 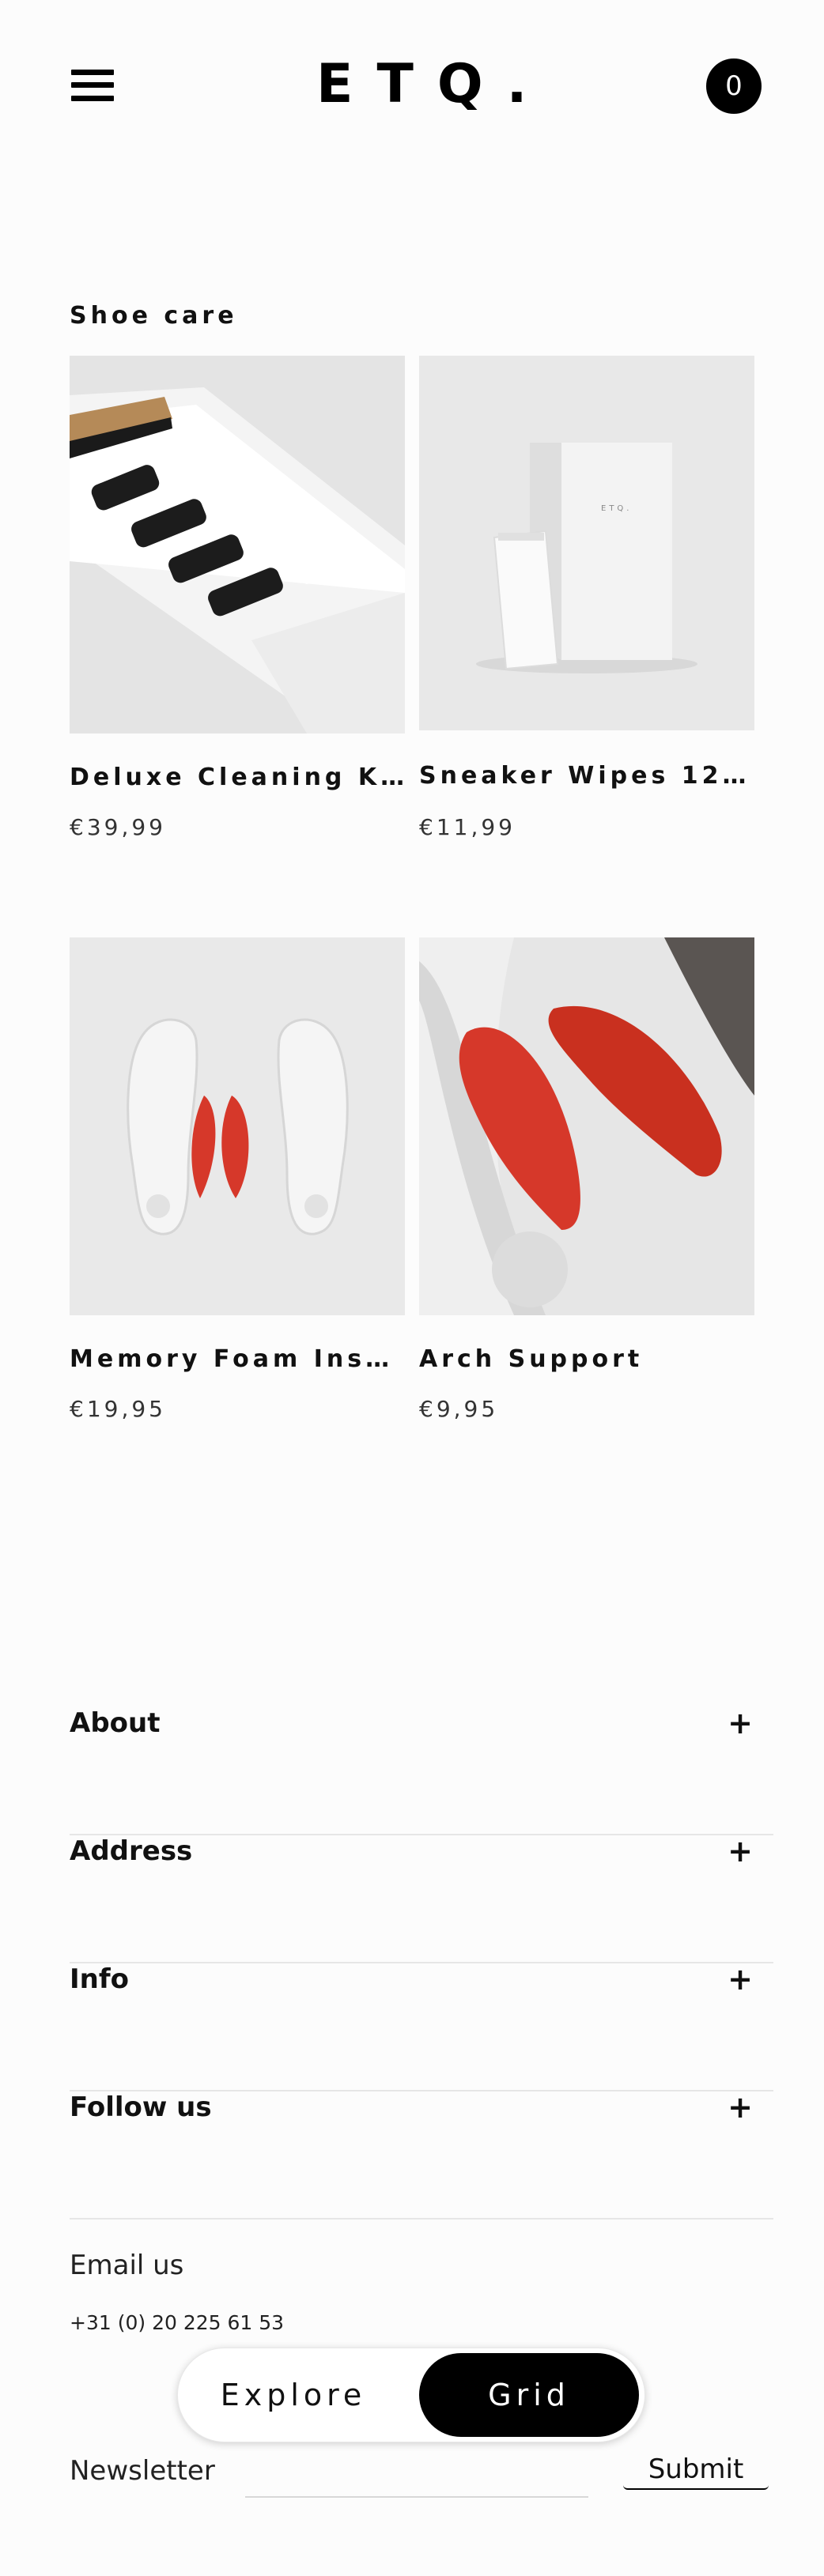 What do you see at coordinates (411, 2395) in the screenshot?
I see `view-toggle: Explore Grid` at bounding box center [411, 2395].